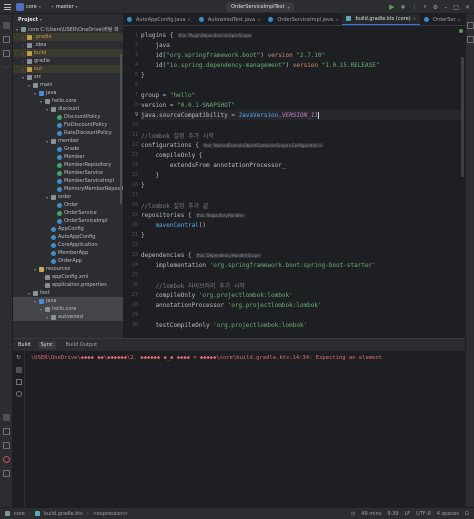 Image resolution: width=474 pixels, height=519 pixels. I want to click on project-panel-header: Project ▾, so click(68, 19).